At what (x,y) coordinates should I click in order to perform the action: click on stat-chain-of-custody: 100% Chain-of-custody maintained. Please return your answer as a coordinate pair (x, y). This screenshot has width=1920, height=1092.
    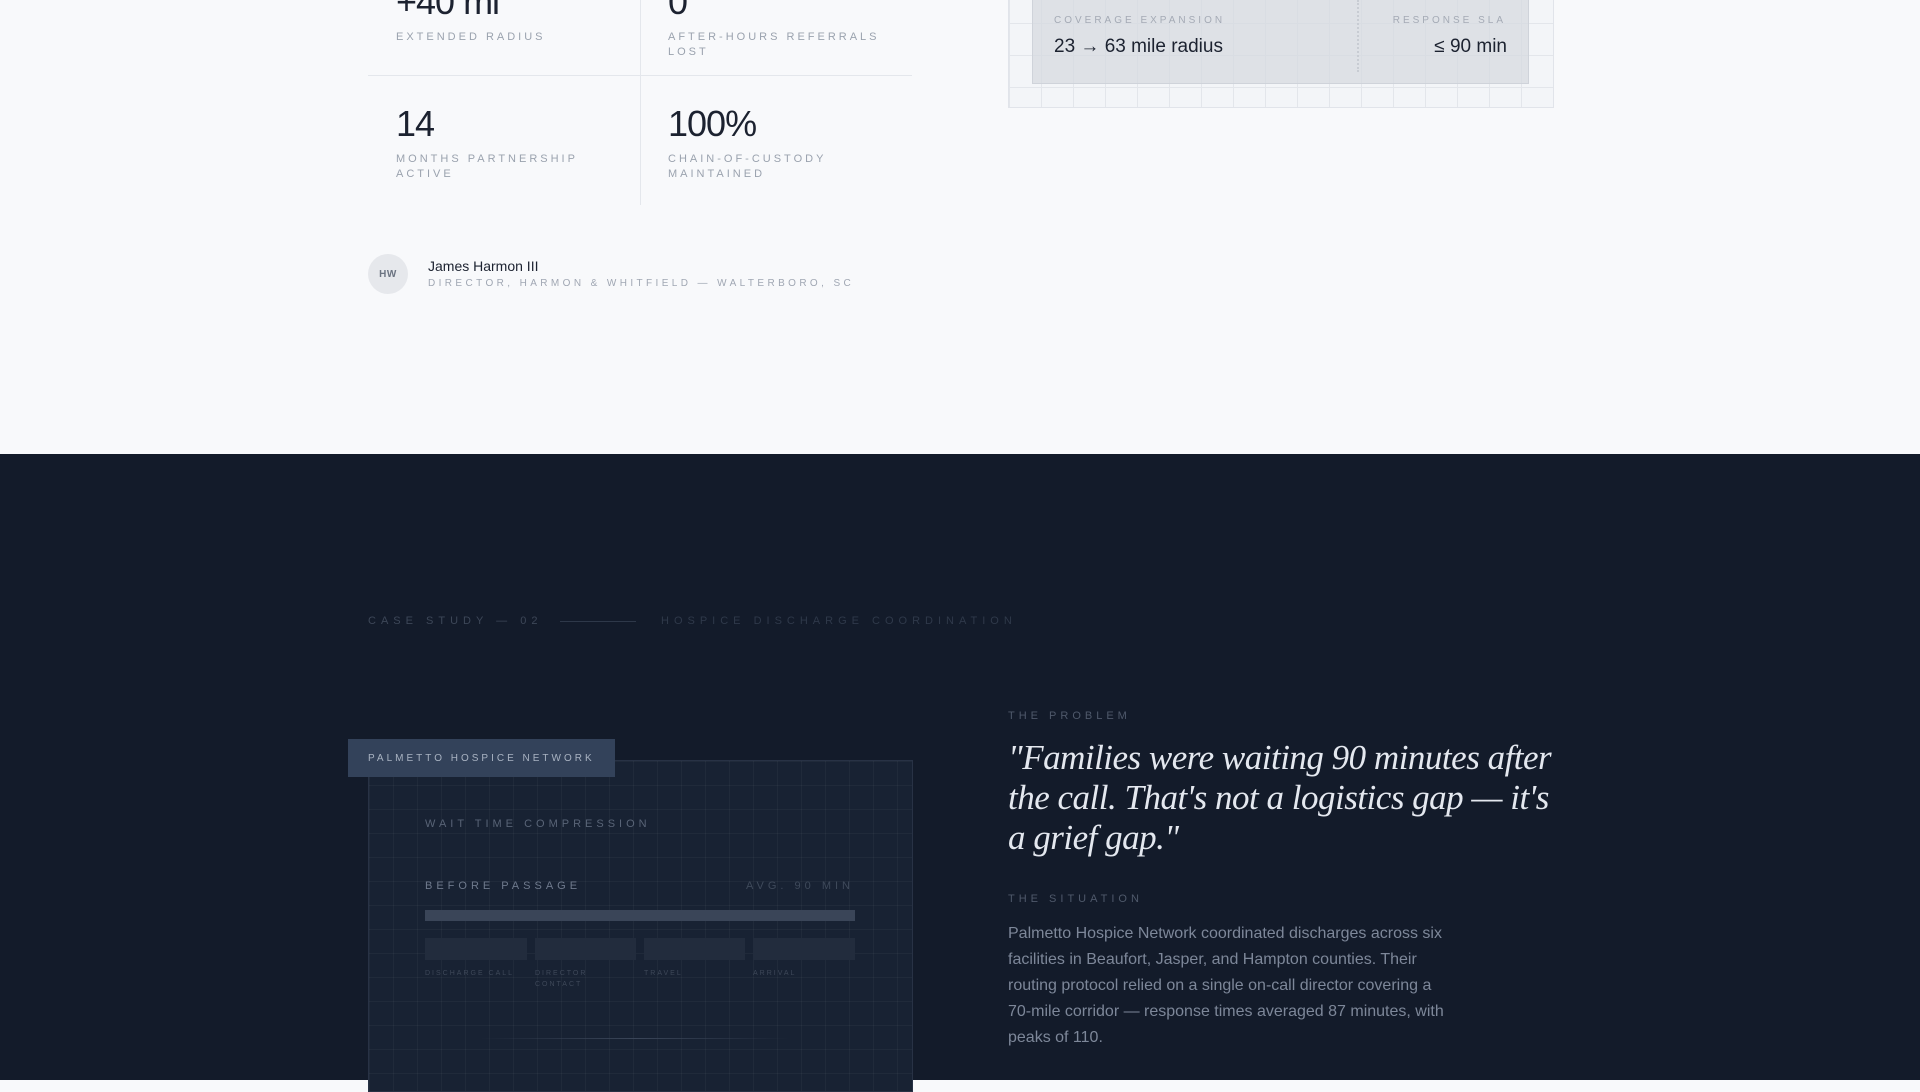
    Looking at the image, I should click on (768, 144).